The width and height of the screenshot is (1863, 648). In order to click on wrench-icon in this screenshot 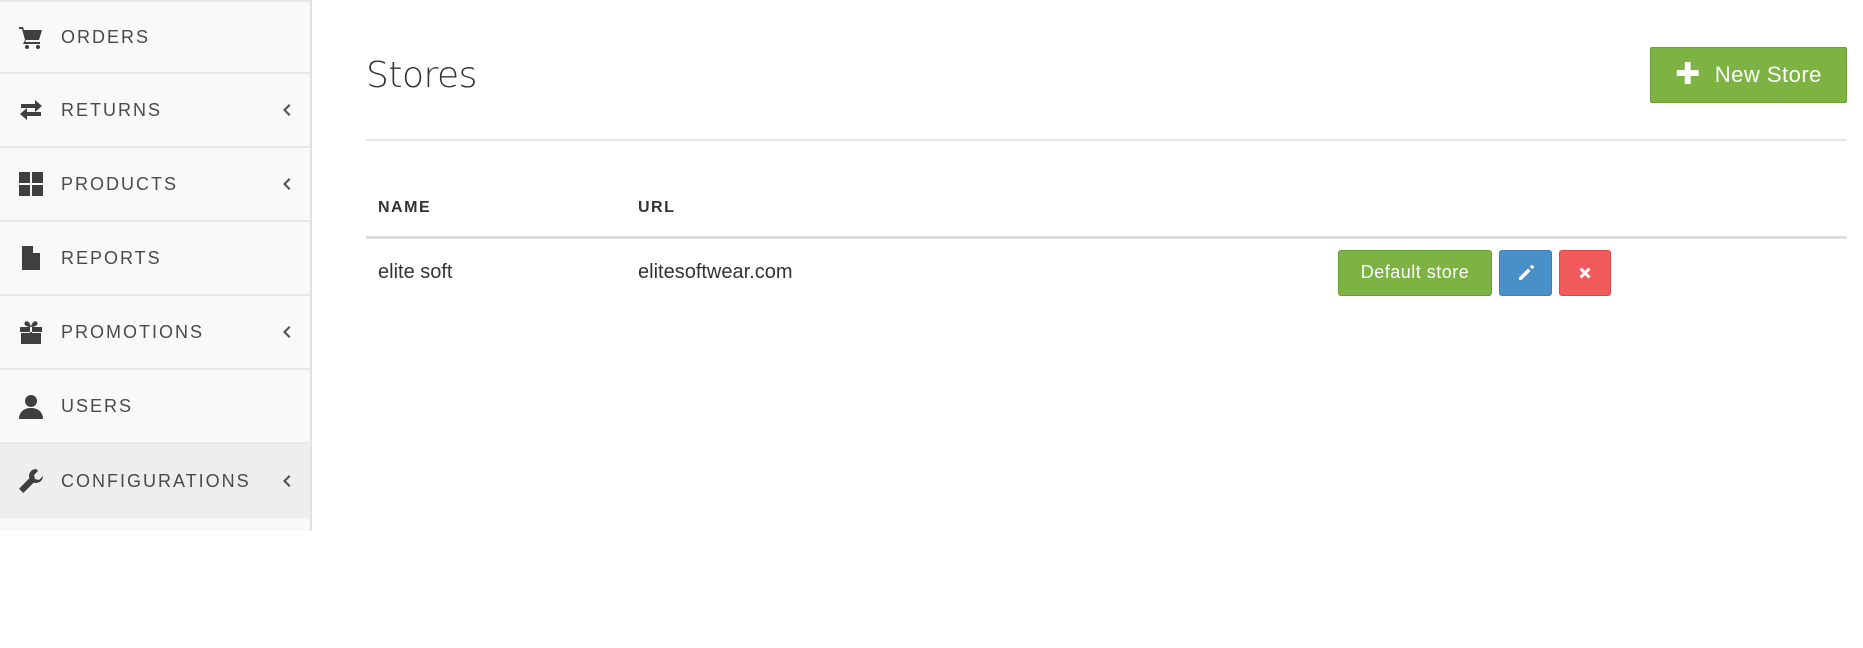, I will do `click(31, 481)`.